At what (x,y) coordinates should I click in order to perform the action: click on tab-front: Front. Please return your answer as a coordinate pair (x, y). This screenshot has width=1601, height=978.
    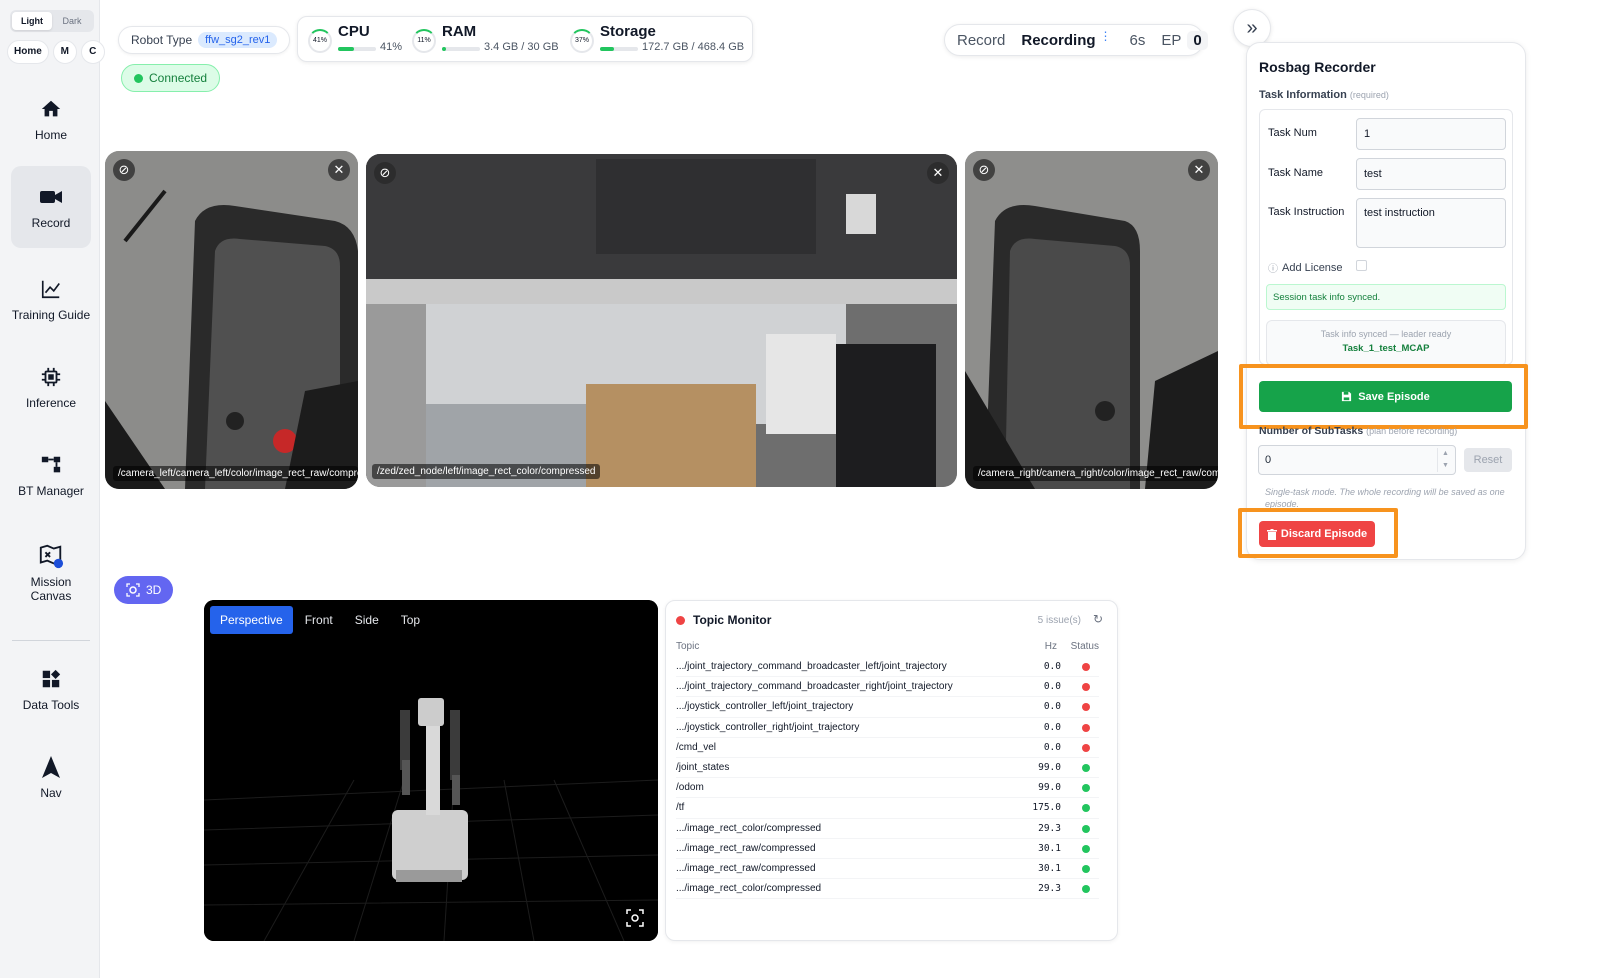
    Looking at the image, I should click on (319, 620).